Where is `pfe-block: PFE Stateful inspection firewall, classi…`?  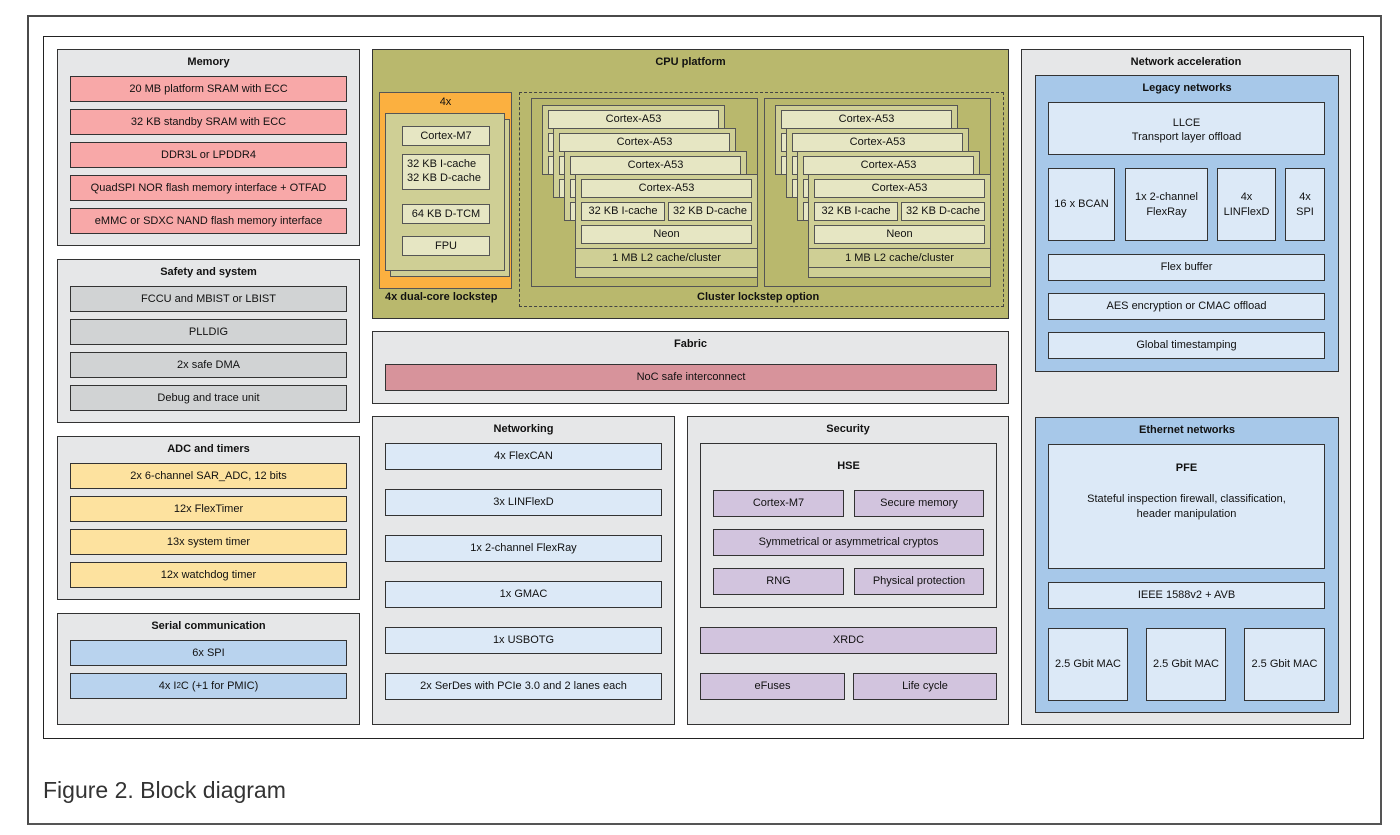 pfe-block: PFE Stateful inspection firewall, classi… is located at coordinates (1186, 506).